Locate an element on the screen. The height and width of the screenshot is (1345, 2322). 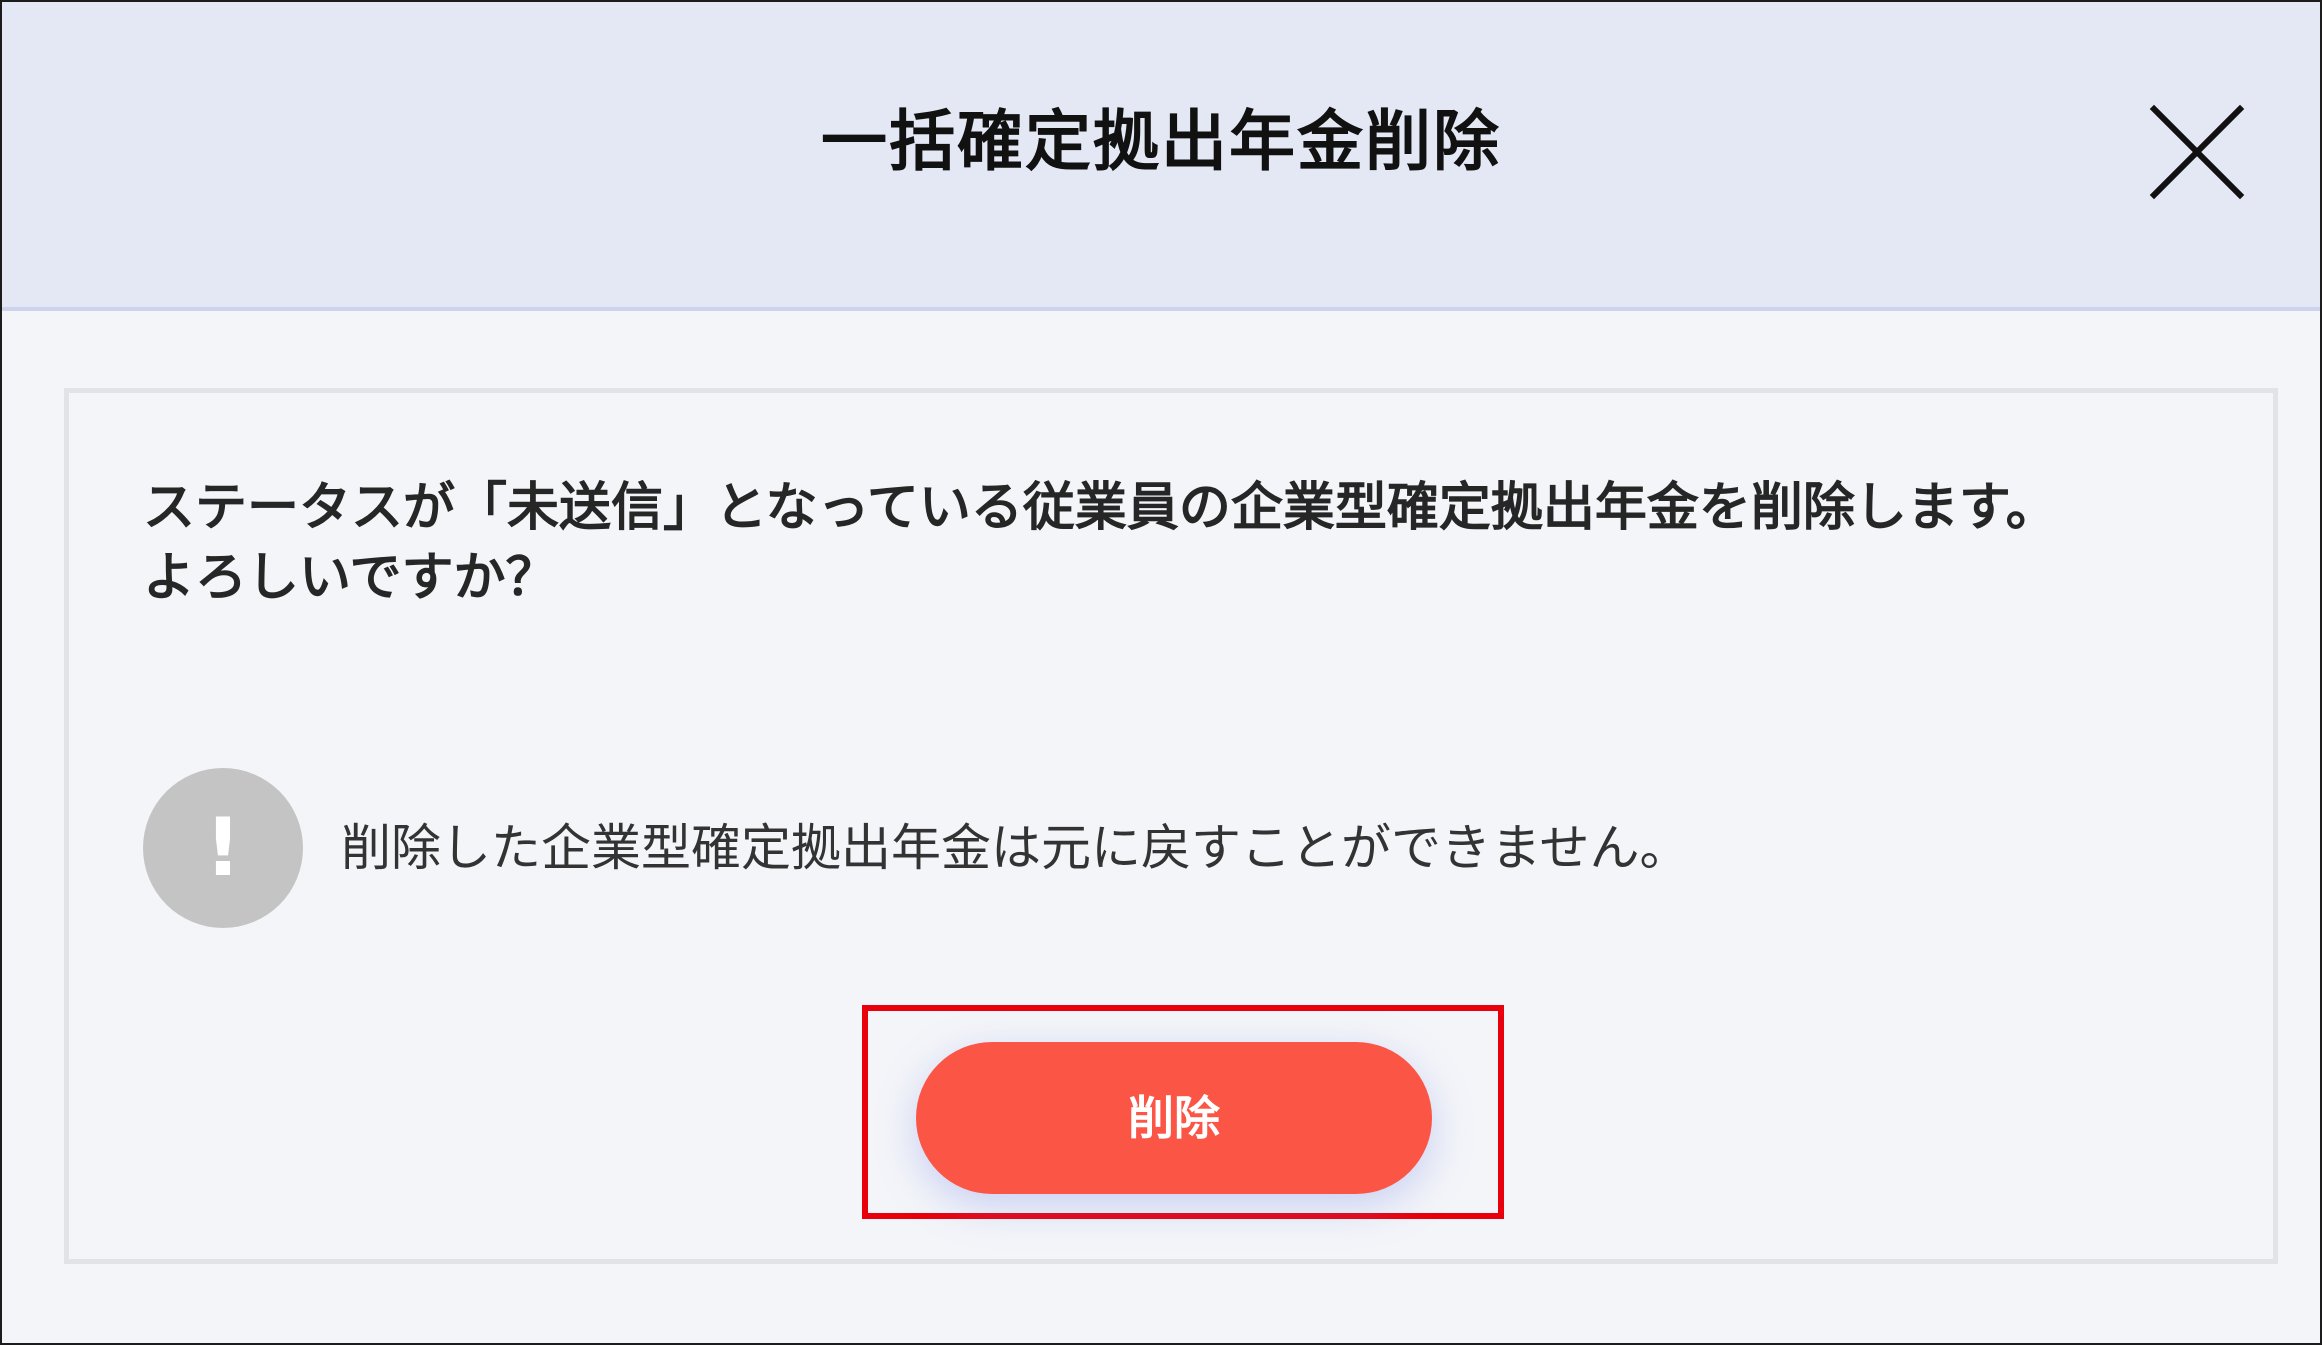
dialog-title: 一括確定拠出年金削除 is located at coordinates (1161, 141).